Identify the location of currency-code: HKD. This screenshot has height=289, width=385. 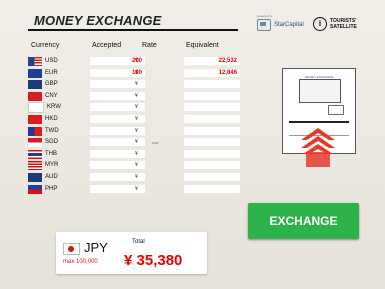
(51, 119).